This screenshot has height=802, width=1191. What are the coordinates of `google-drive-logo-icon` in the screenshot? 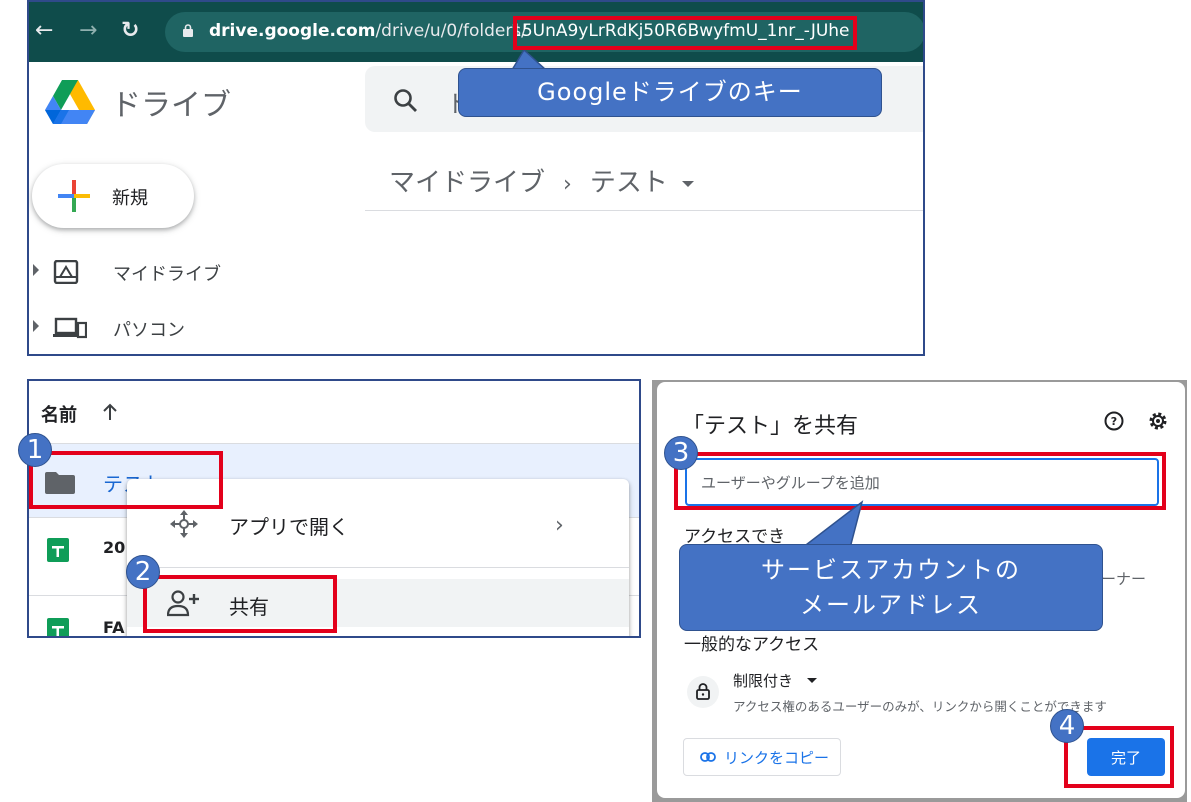 It's located at (70, 102).